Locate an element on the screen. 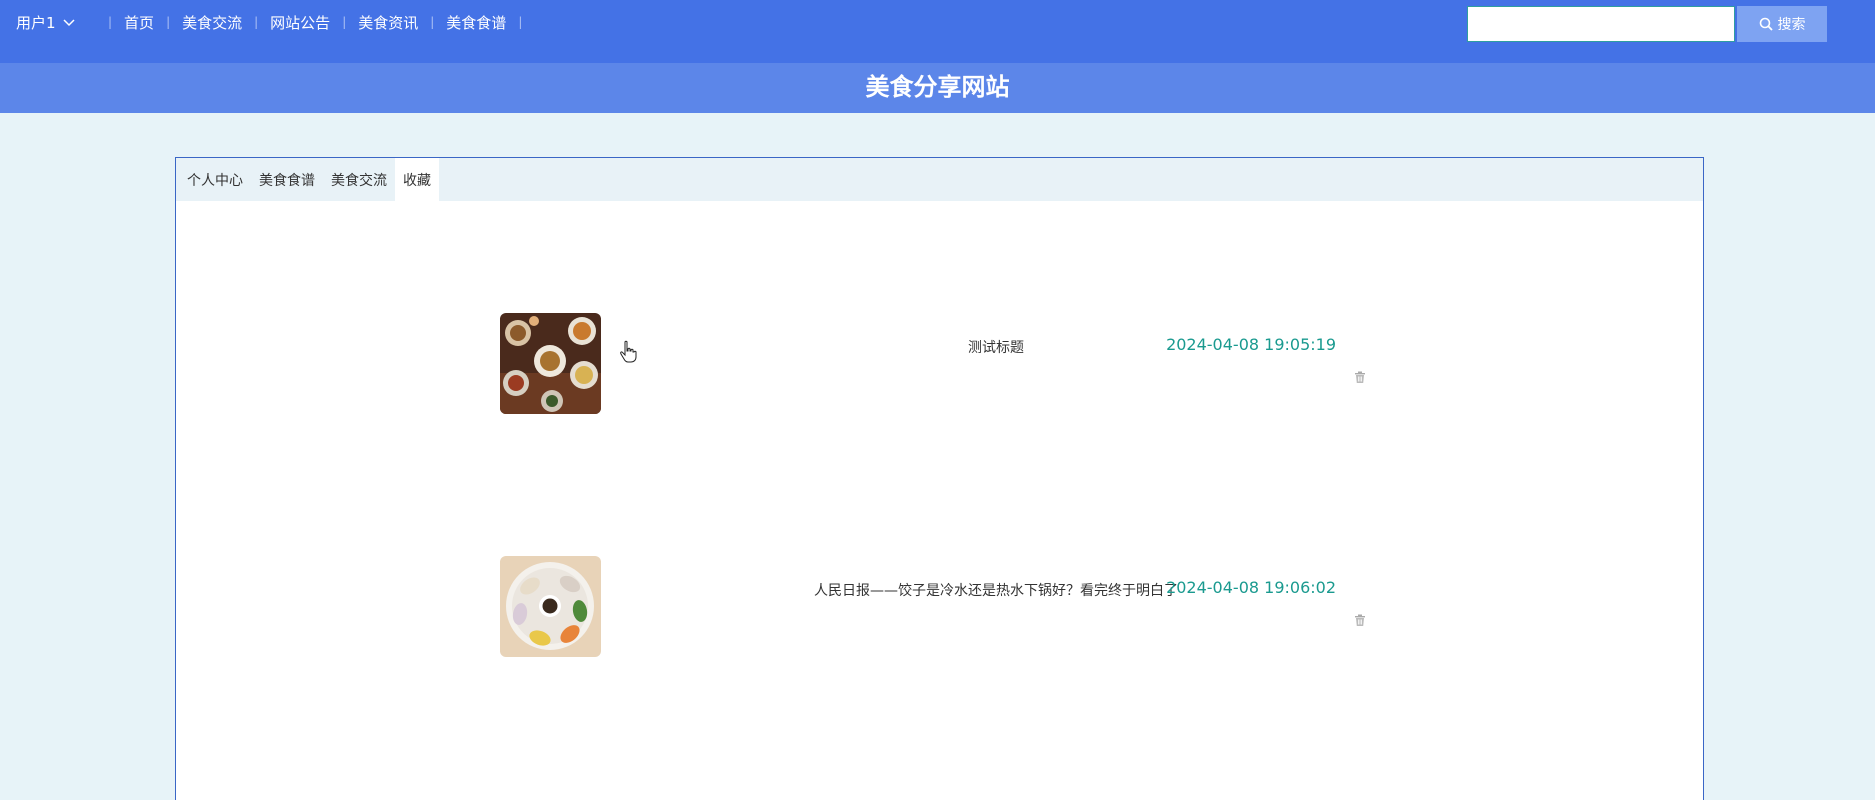  site-banner: 美食分享网站 is located at coordinates (937, 88).